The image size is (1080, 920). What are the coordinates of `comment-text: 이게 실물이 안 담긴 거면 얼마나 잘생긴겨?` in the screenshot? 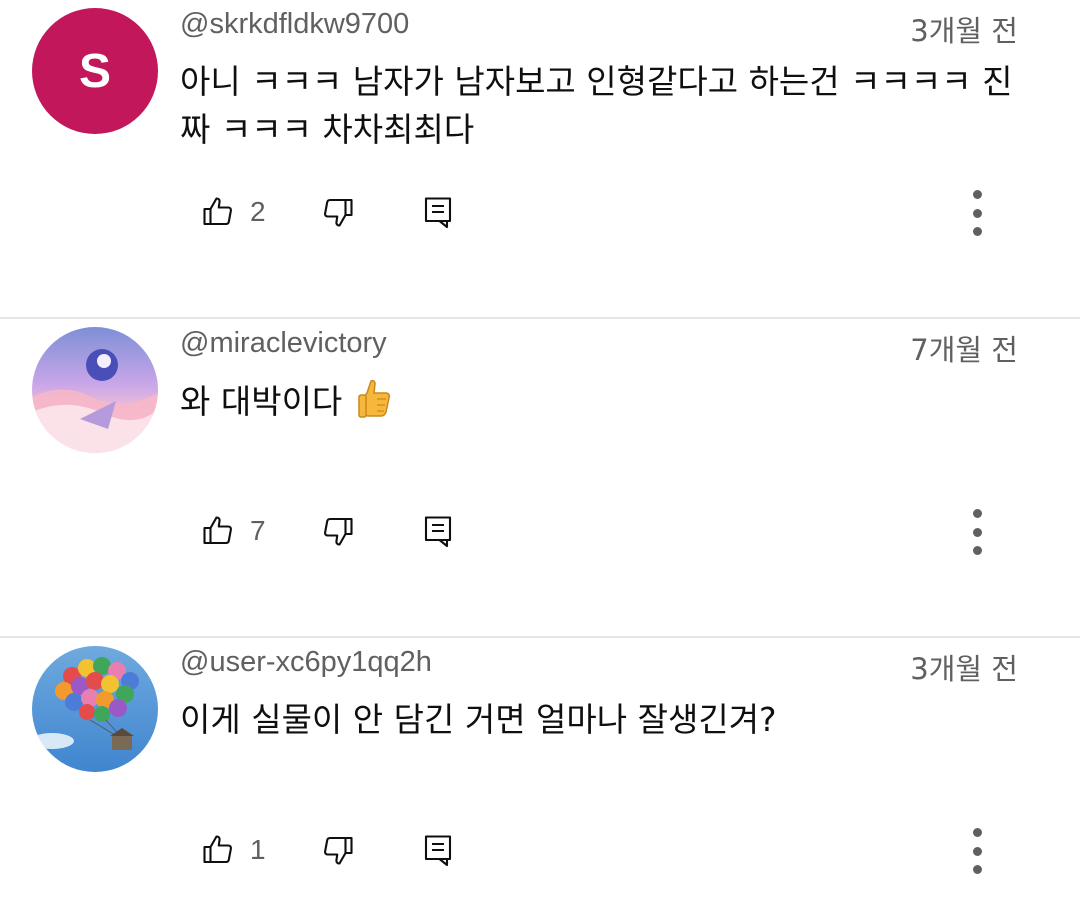 It's located at (478, 719).